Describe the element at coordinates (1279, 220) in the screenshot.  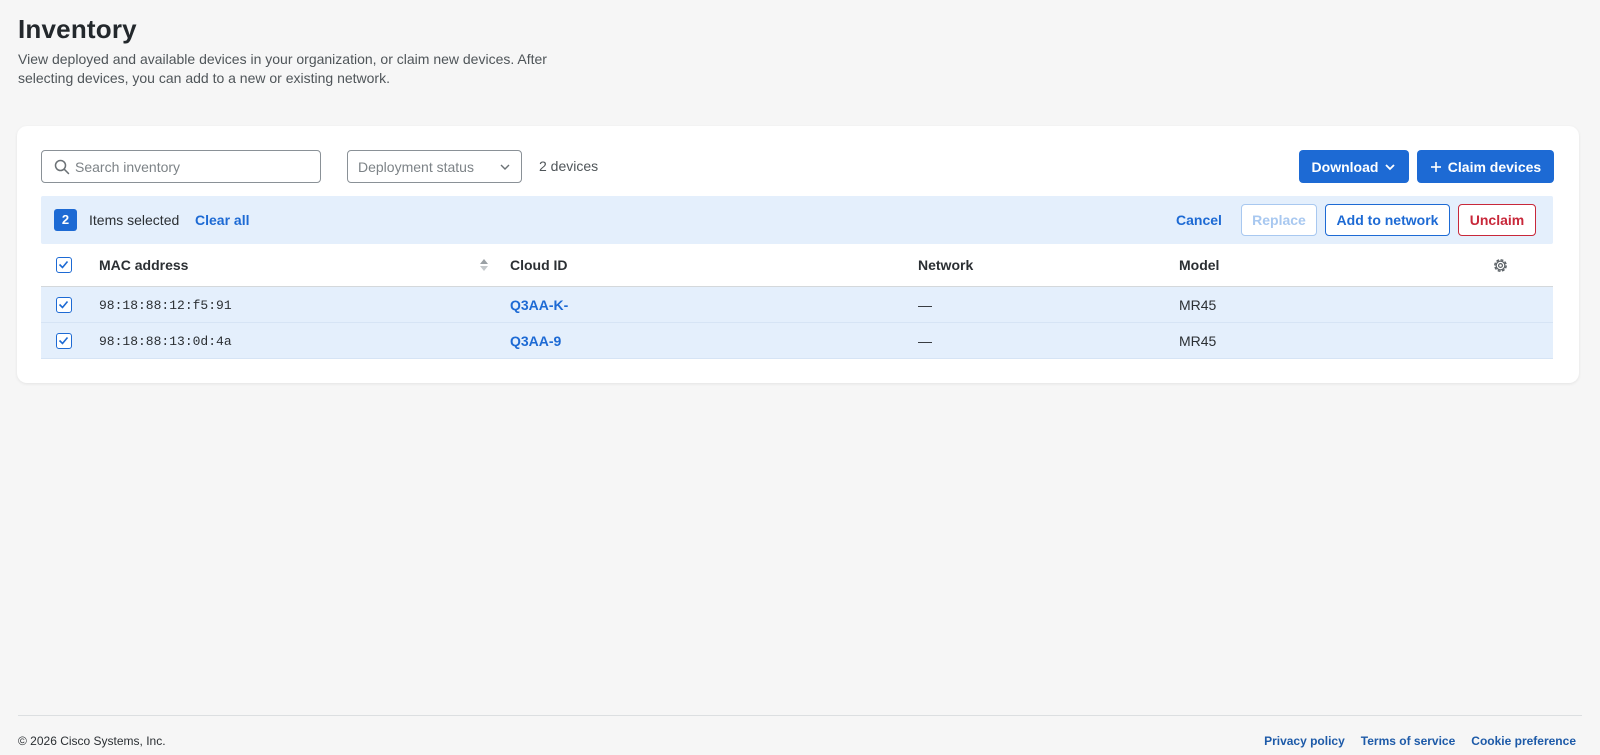
I see `replace-button: Replace` at that location.